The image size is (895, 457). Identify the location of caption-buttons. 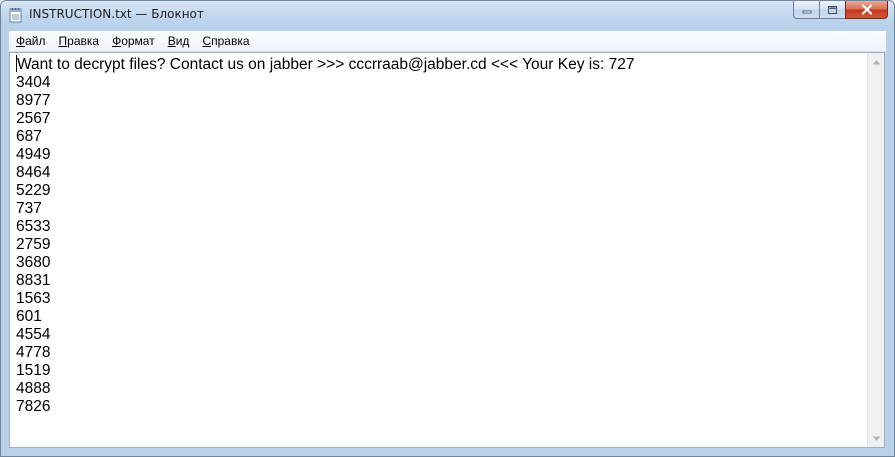
(840, 10).